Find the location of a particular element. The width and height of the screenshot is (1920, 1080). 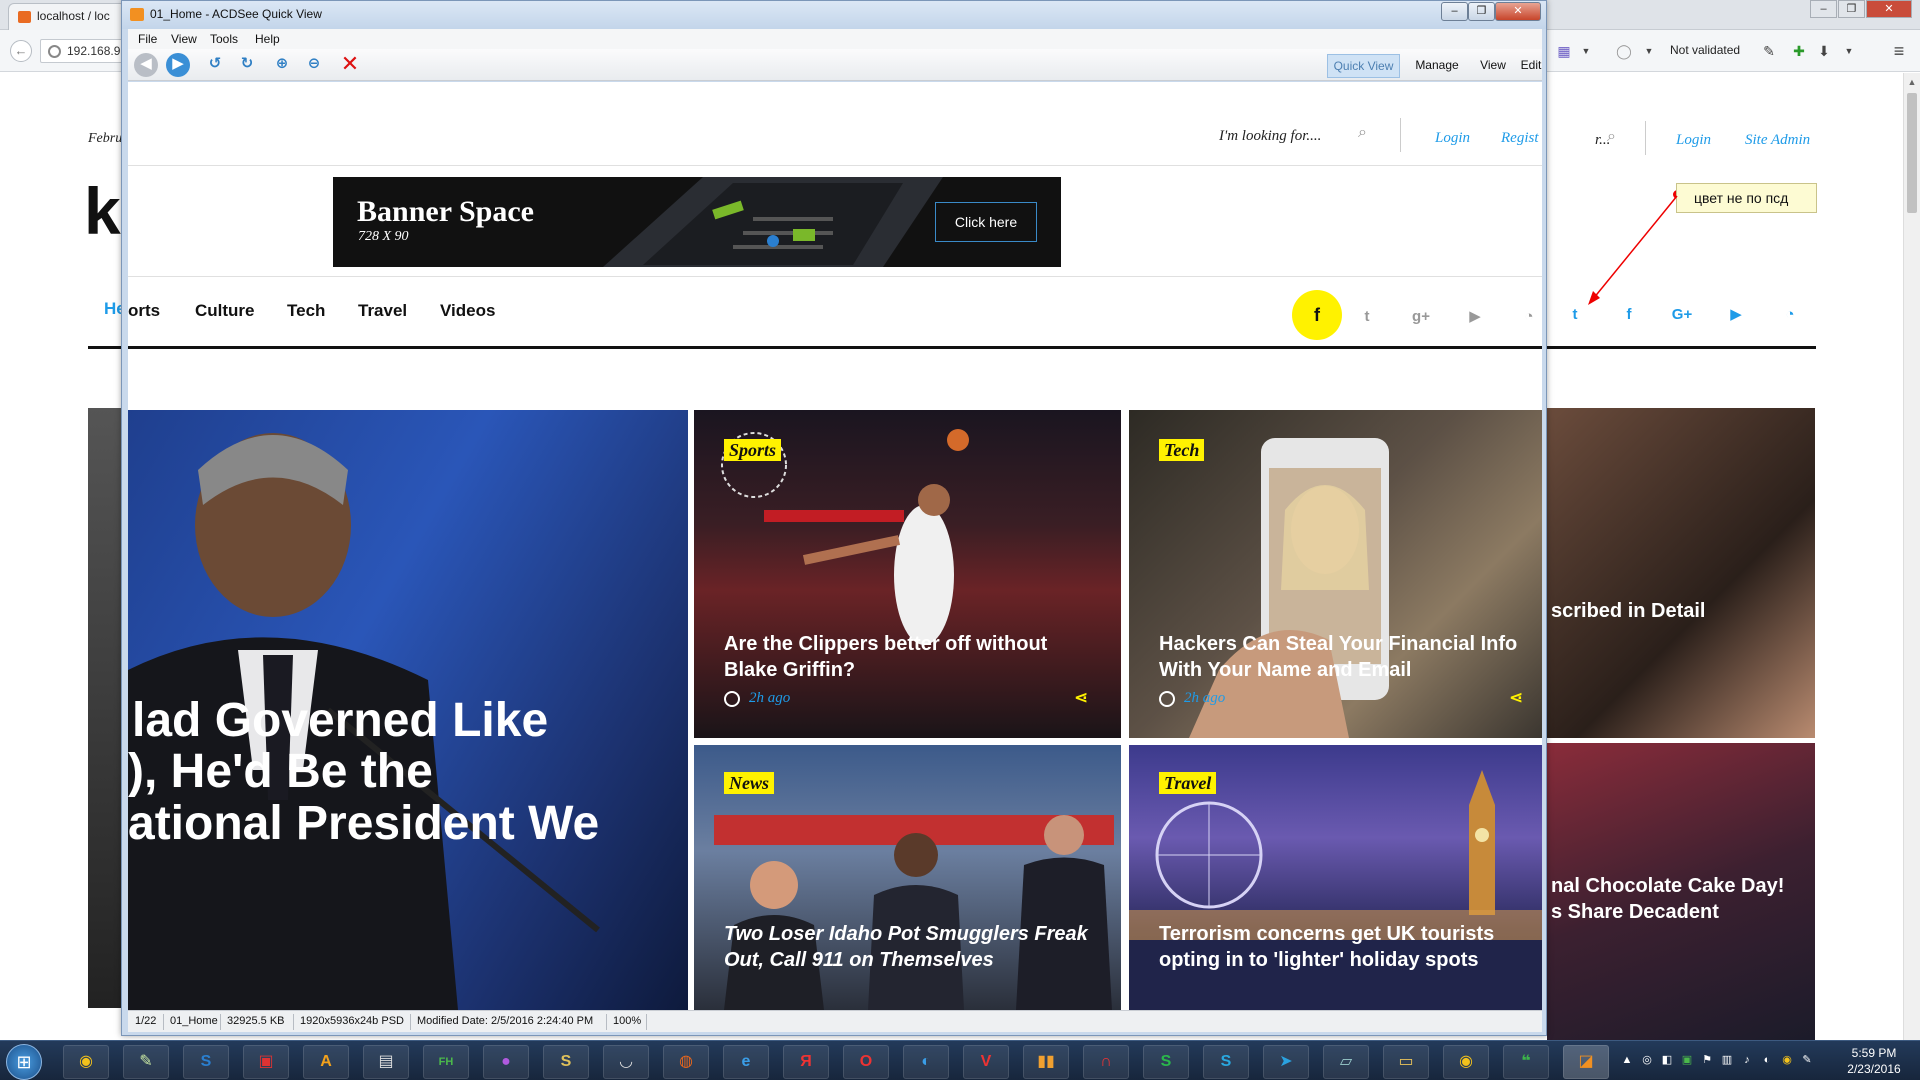

app-a-icon: A is located at coordinates (326, 1062).